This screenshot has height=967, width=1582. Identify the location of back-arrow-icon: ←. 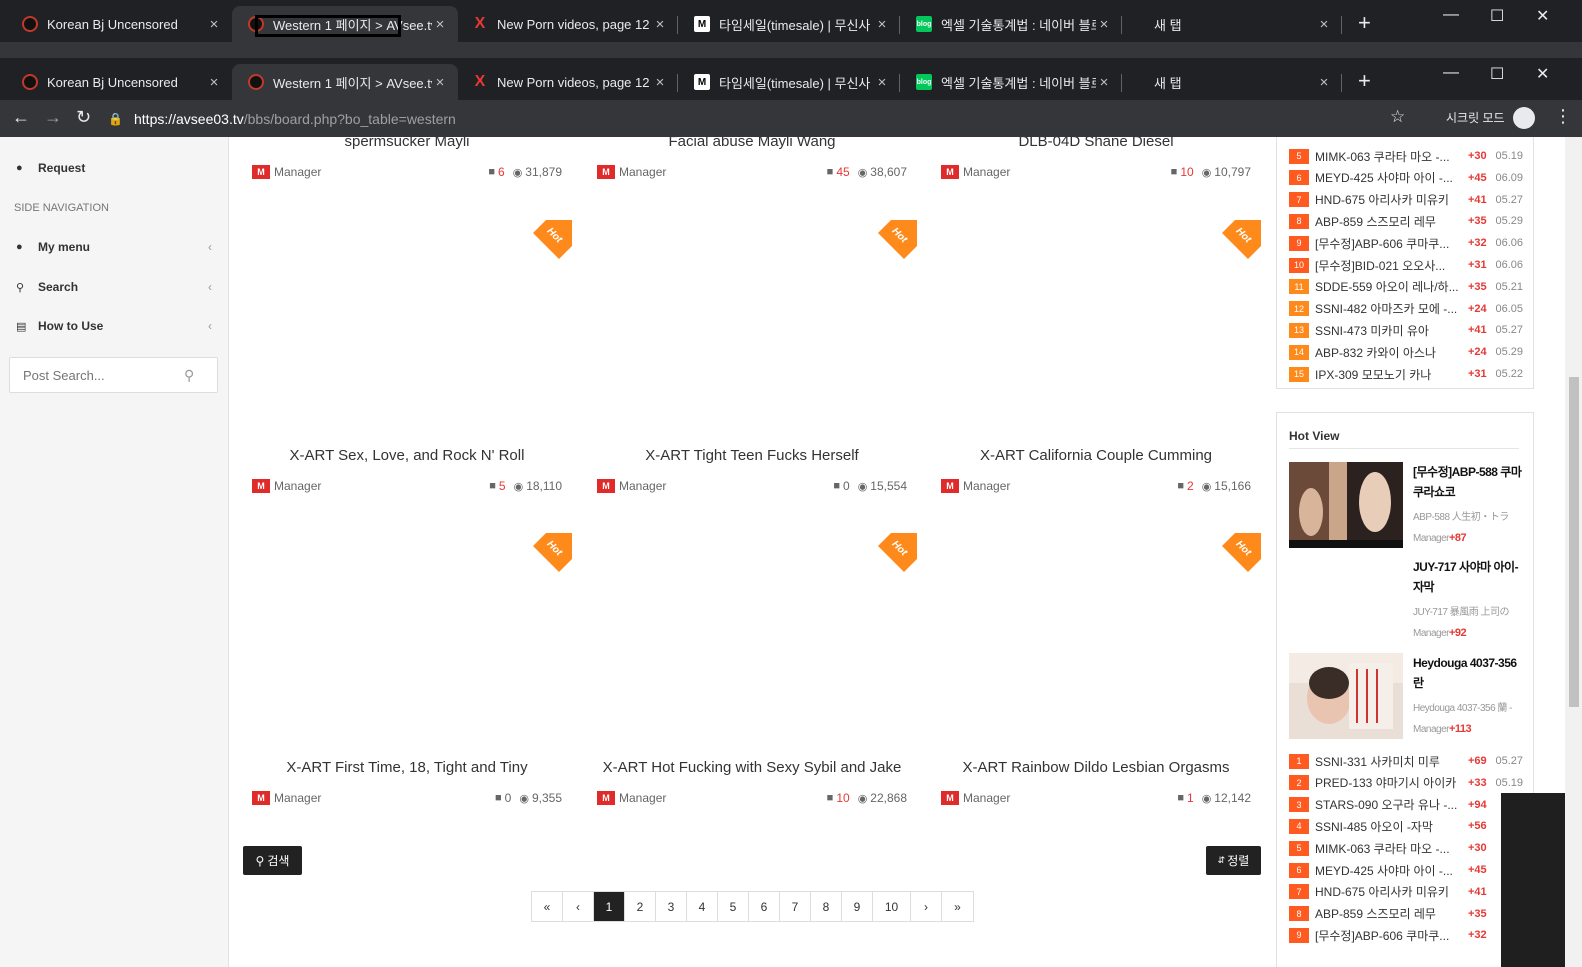
(21, 117).